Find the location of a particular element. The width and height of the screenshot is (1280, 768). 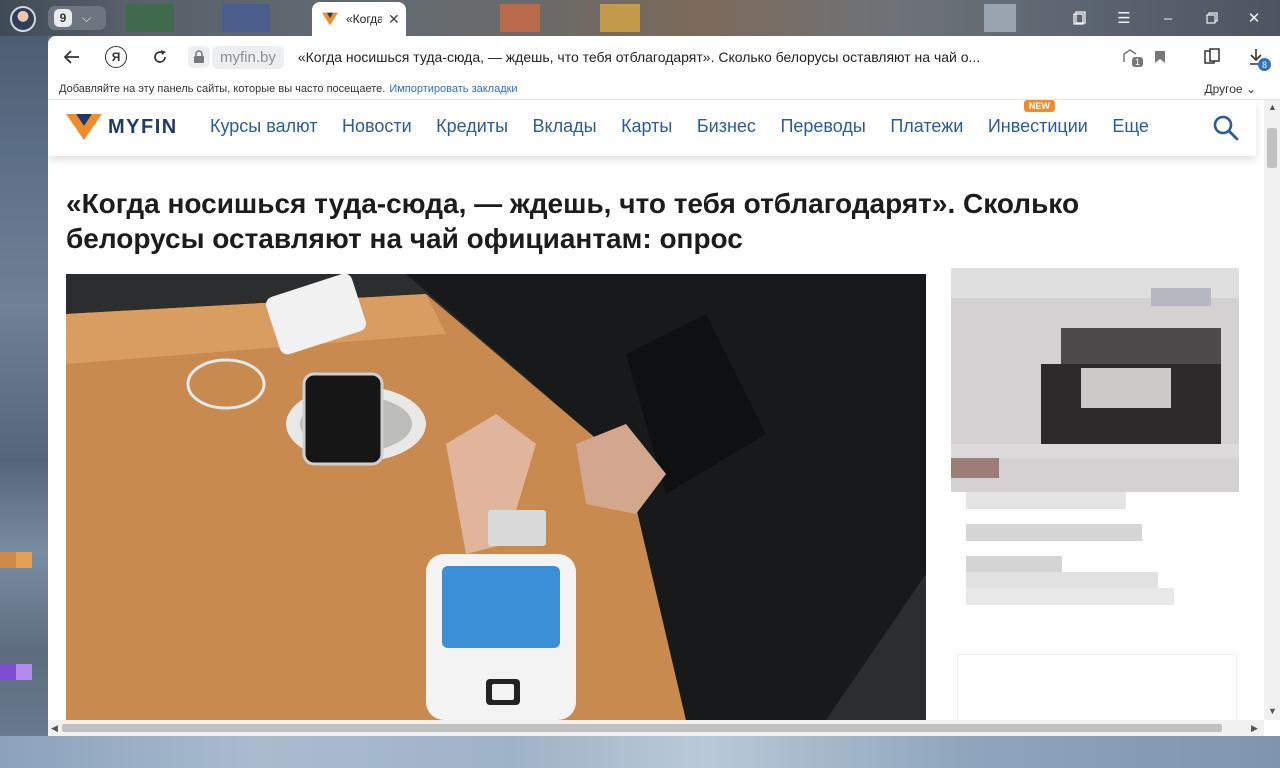

nav-item-transfers: Переводы is located at coordinates (822, 126).